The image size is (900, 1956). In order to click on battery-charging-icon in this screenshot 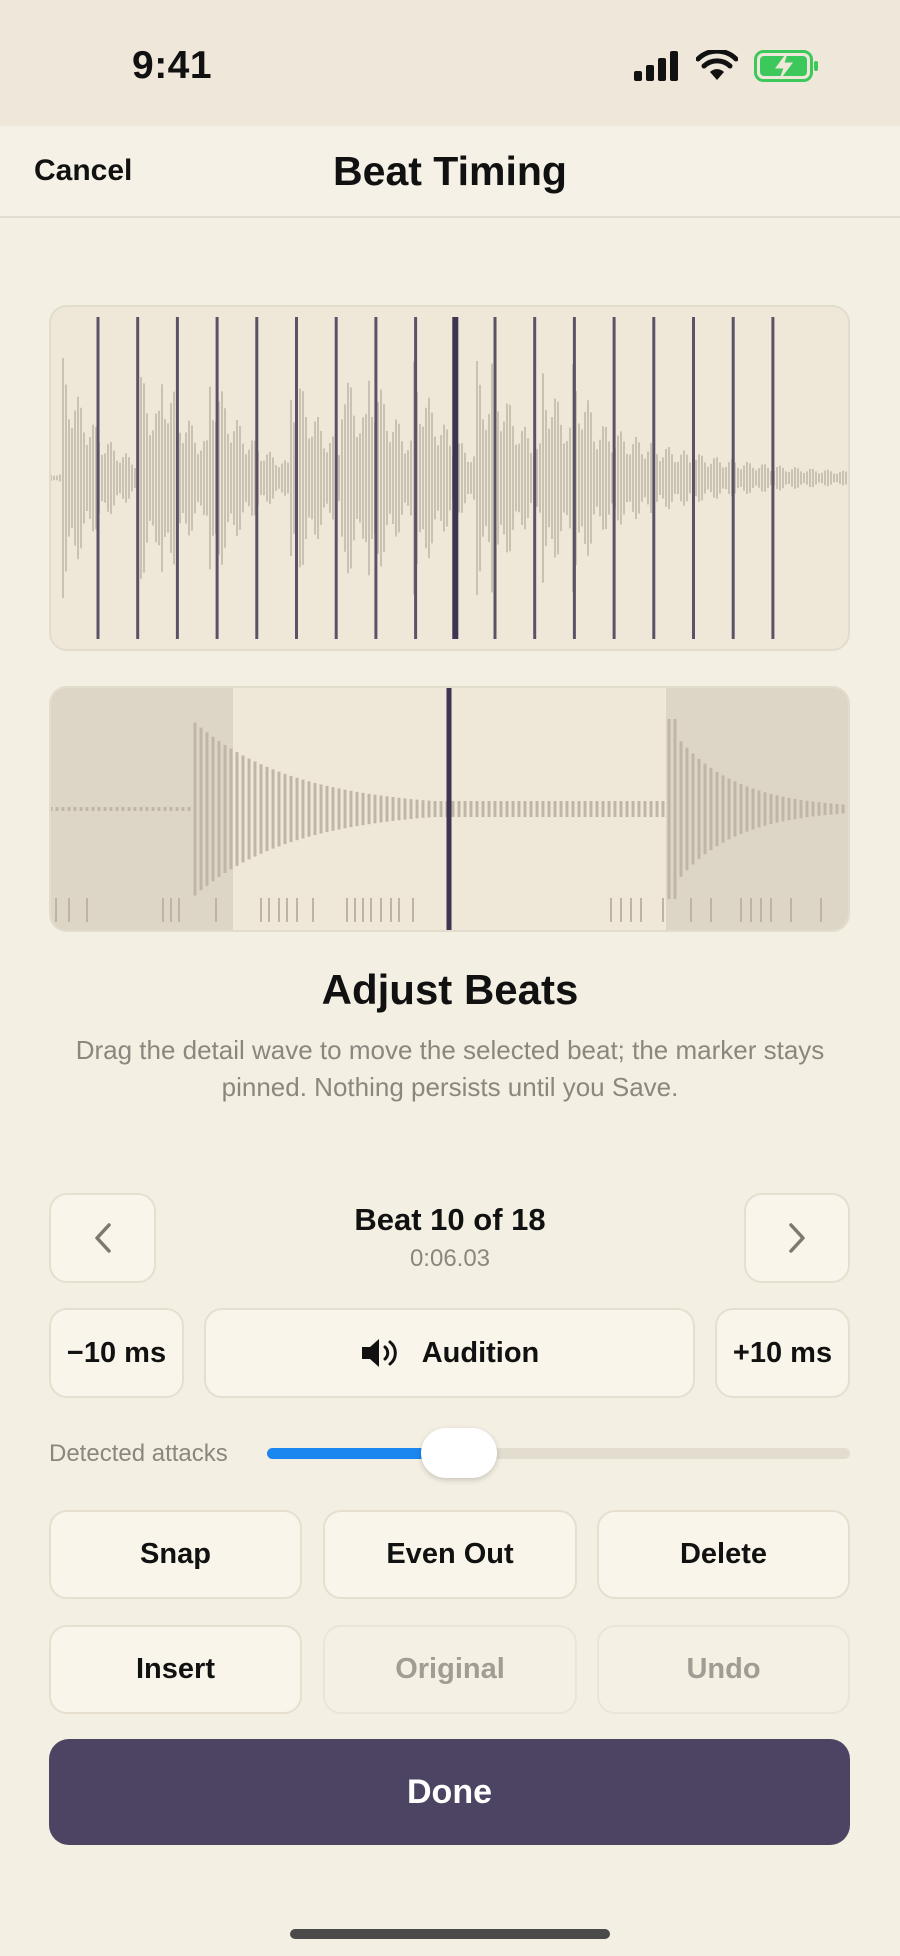, I will do `click(786, 66)`.